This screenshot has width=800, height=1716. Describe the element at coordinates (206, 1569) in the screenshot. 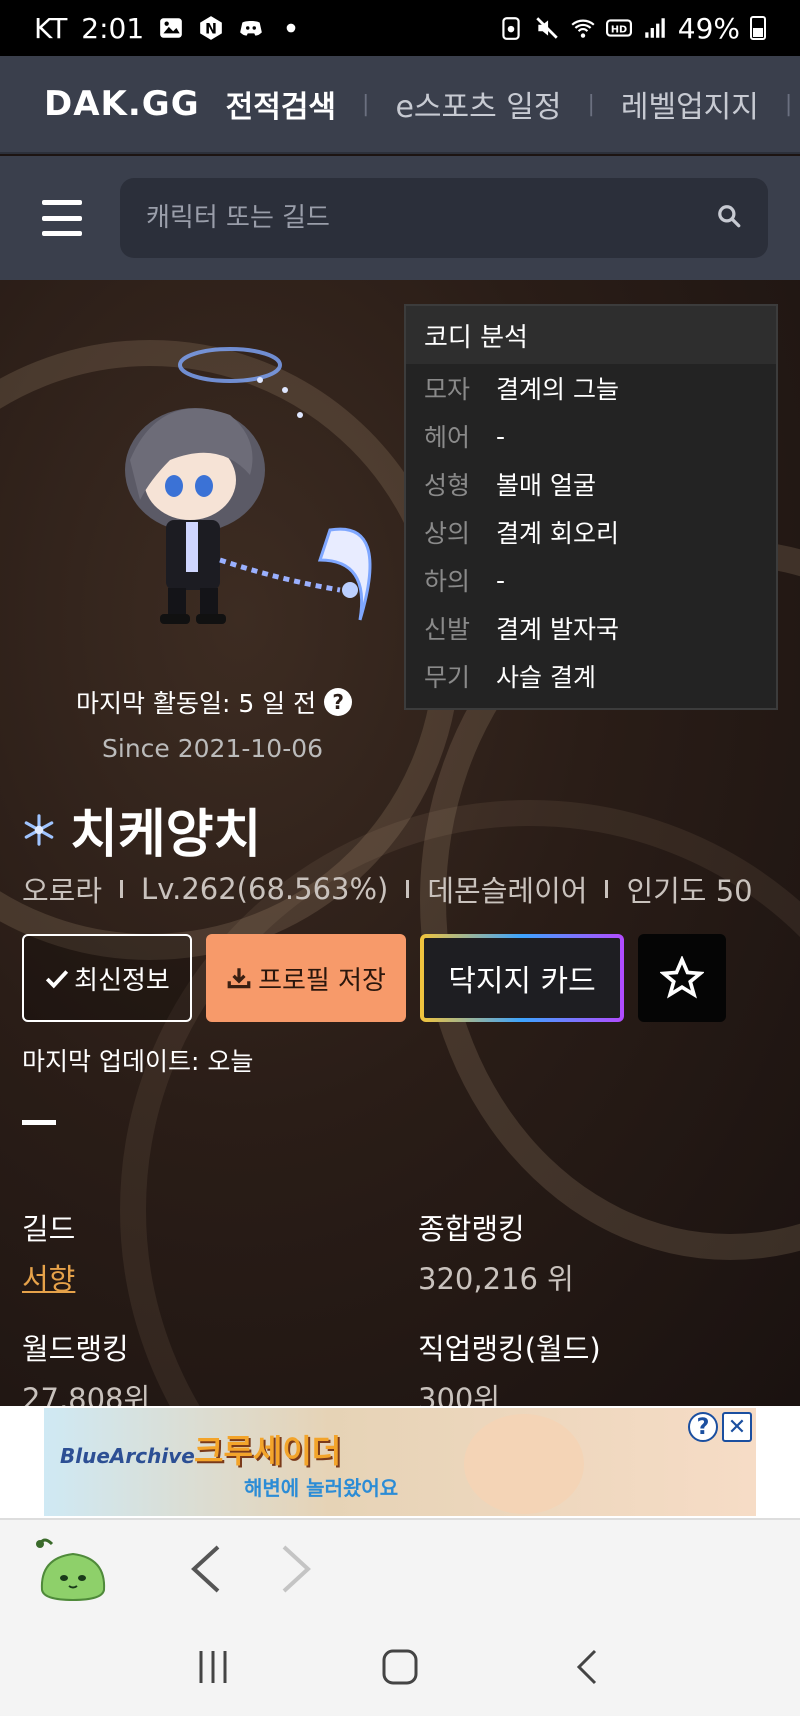

I see `back-arrow-icon` at that location.